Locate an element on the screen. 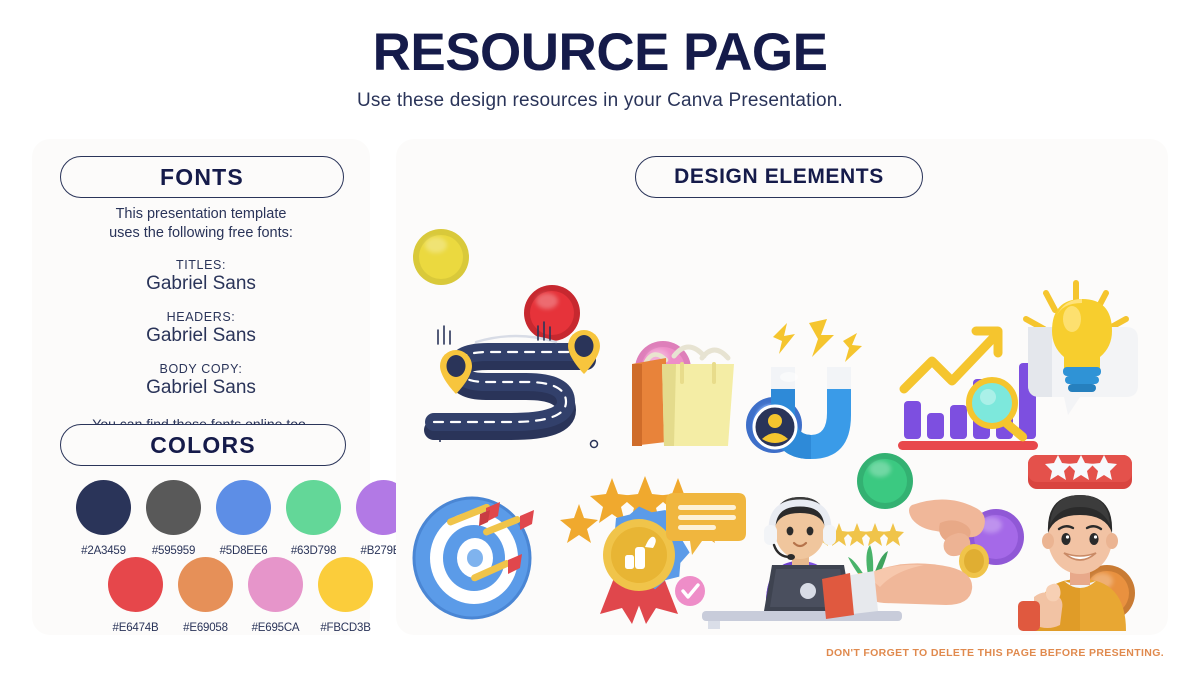 The width and height of the screenshot is (1200, 675). font-label-headers: HEADERS: is located at coordinates (201, 316).